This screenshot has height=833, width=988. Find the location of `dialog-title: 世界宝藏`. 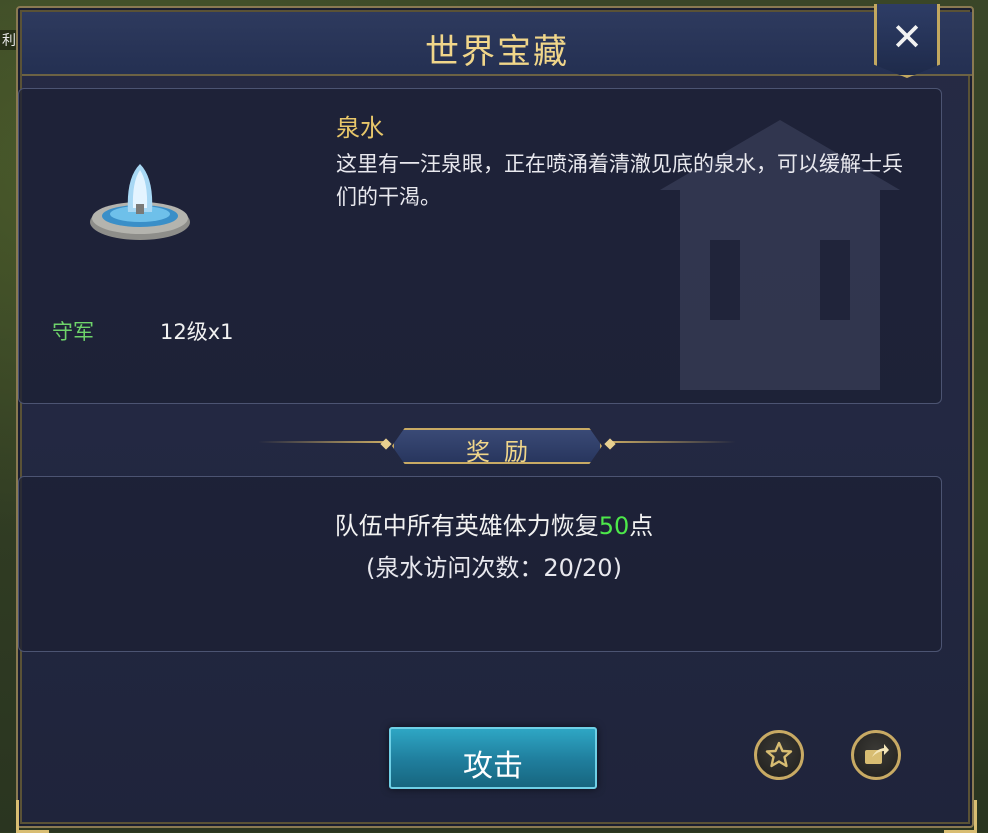

dialog-title: 世界宝藏 is located at coordinates (497, 52).